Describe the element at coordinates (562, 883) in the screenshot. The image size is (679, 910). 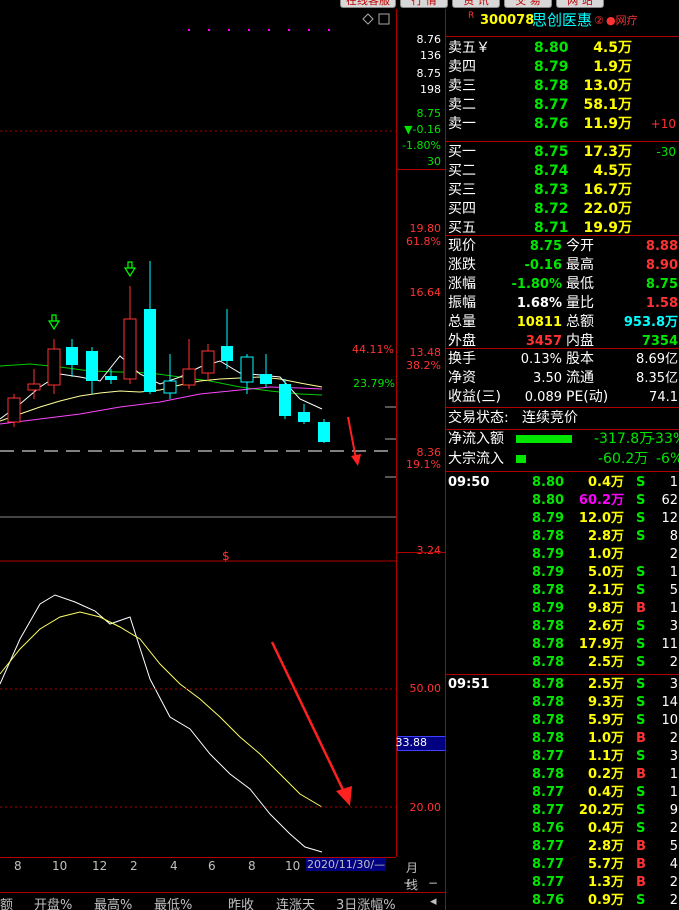
I see `tick-row: 8.77 1.3万 B 2` at that location.